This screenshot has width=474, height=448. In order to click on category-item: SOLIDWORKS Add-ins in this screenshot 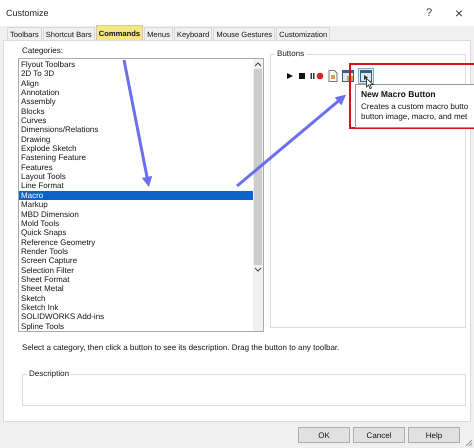, I will do `click(136, 317)`.